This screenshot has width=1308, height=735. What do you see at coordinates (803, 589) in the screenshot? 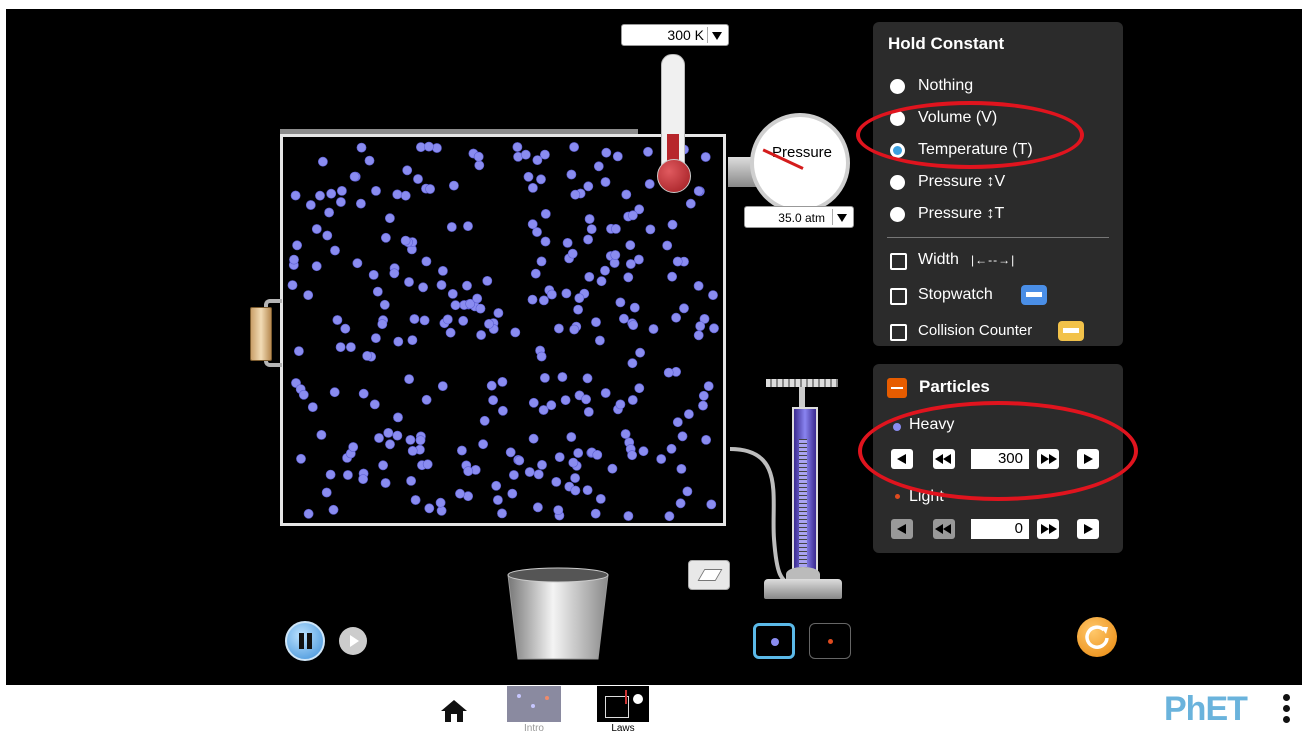
I see `pump-base` at bounding box center [803, 589].